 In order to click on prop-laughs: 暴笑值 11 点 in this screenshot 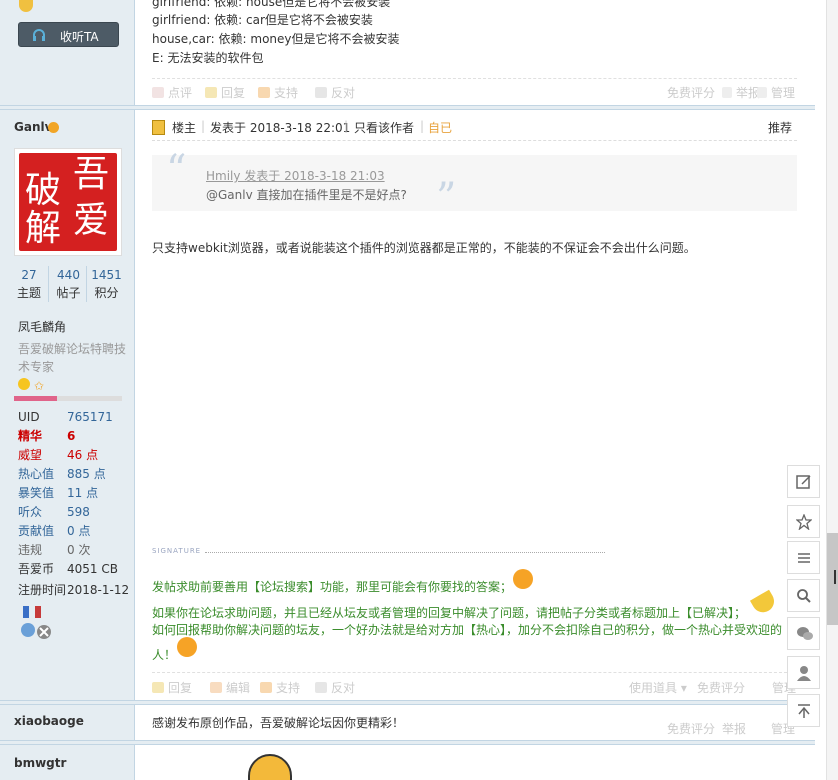, I will do `click(58, 493)`.